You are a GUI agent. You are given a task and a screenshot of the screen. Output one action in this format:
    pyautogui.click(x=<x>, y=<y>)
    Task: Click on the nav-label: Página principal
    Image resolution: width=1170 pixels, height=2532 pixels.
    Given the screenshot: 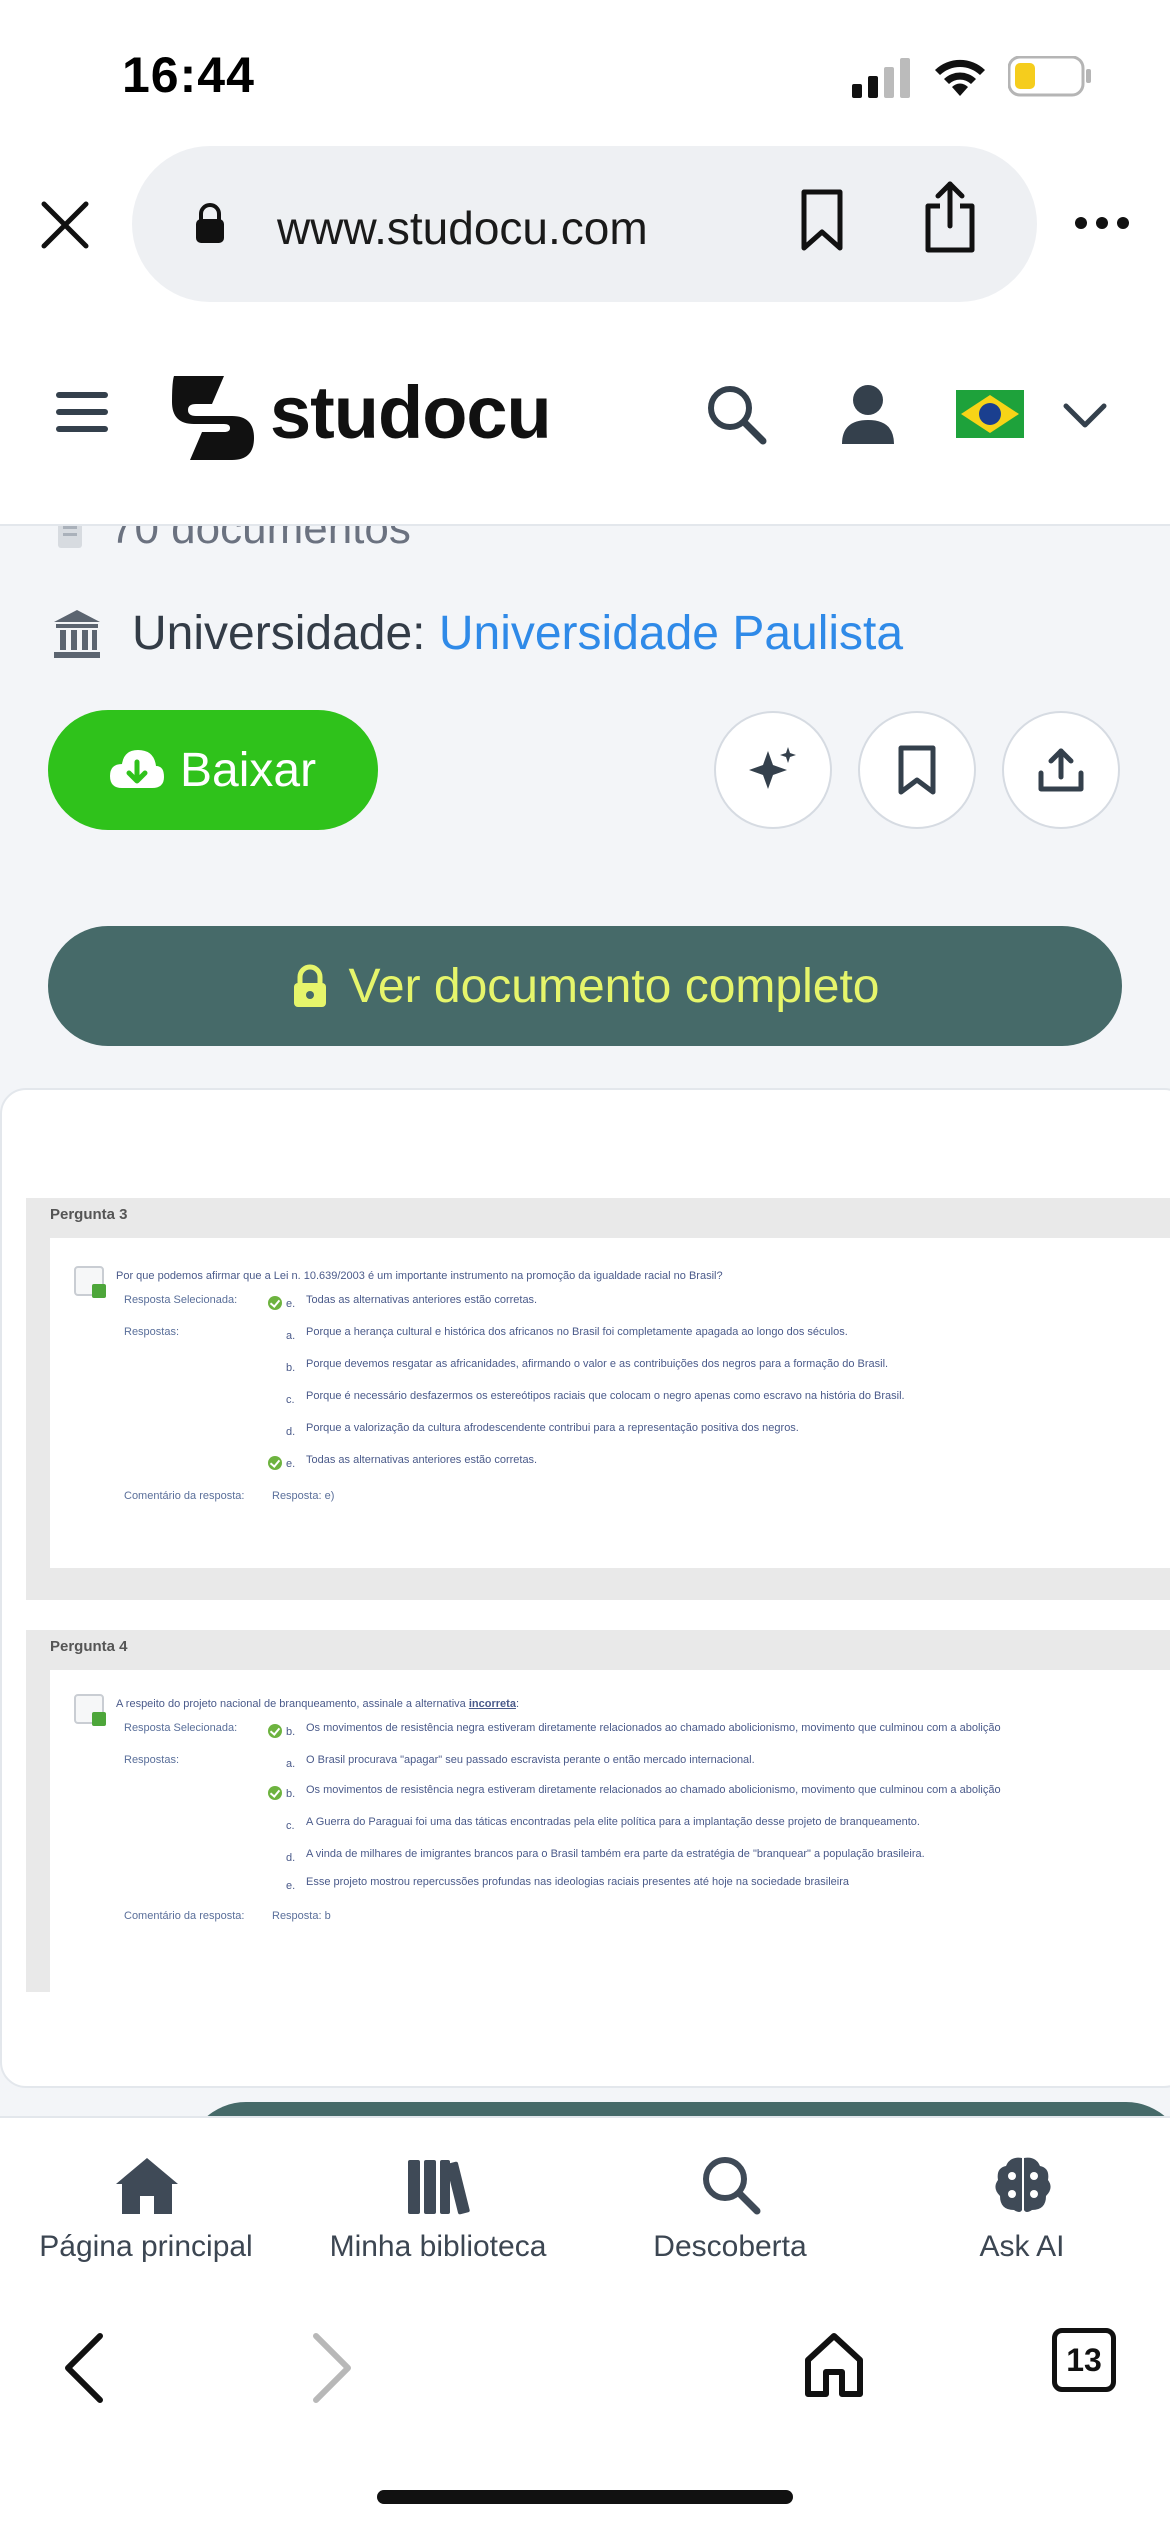 What is the action you would take?
    pyautogui.click(x=146, y=2246)
    